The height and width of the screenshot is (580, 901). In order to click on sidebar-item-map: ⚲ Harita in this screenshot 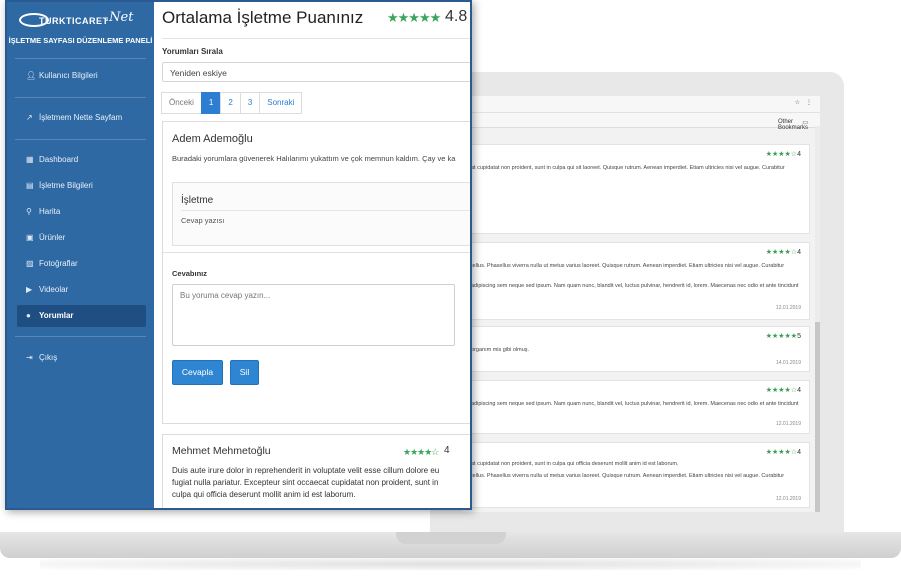, I will do `click(81, 212)`.